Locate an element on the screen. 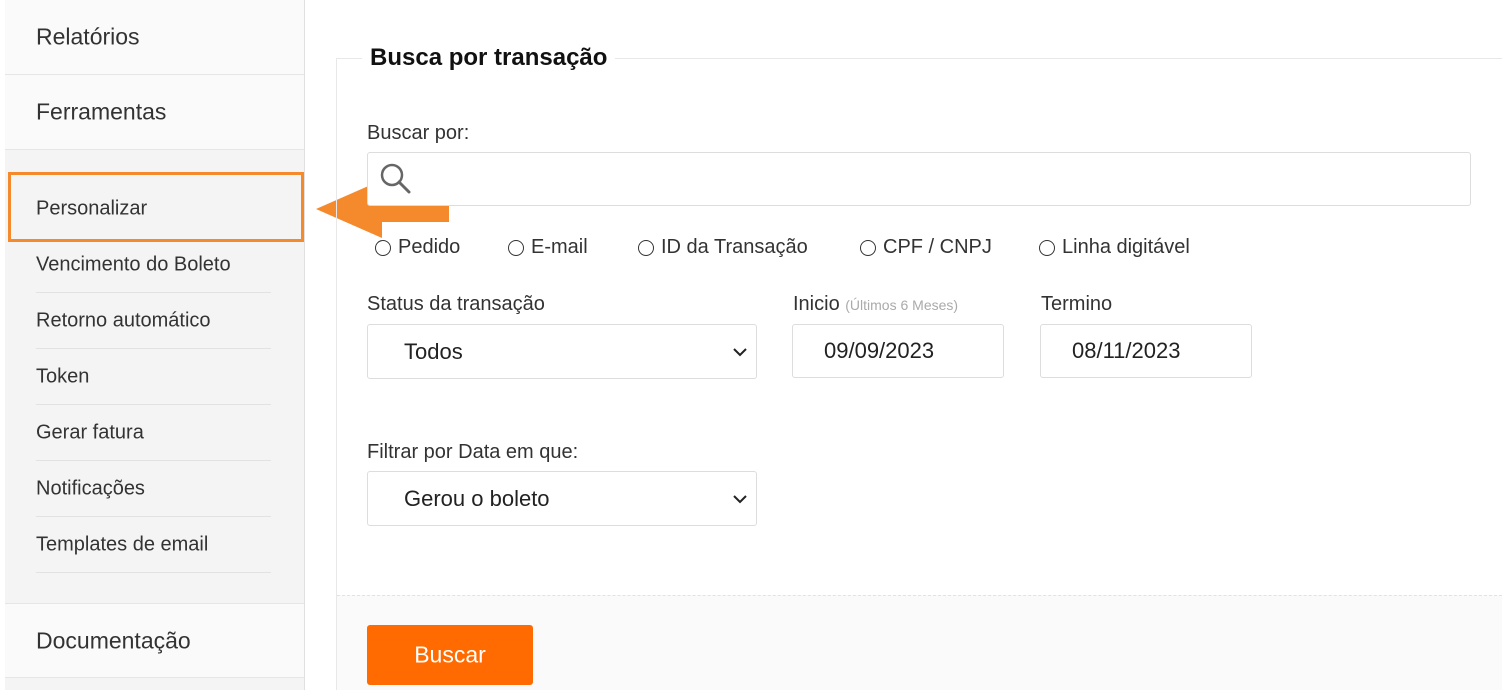 This screenshot has width=1502, height=690. radio-label: Linha digitável is located at coordinates (1126, 247).